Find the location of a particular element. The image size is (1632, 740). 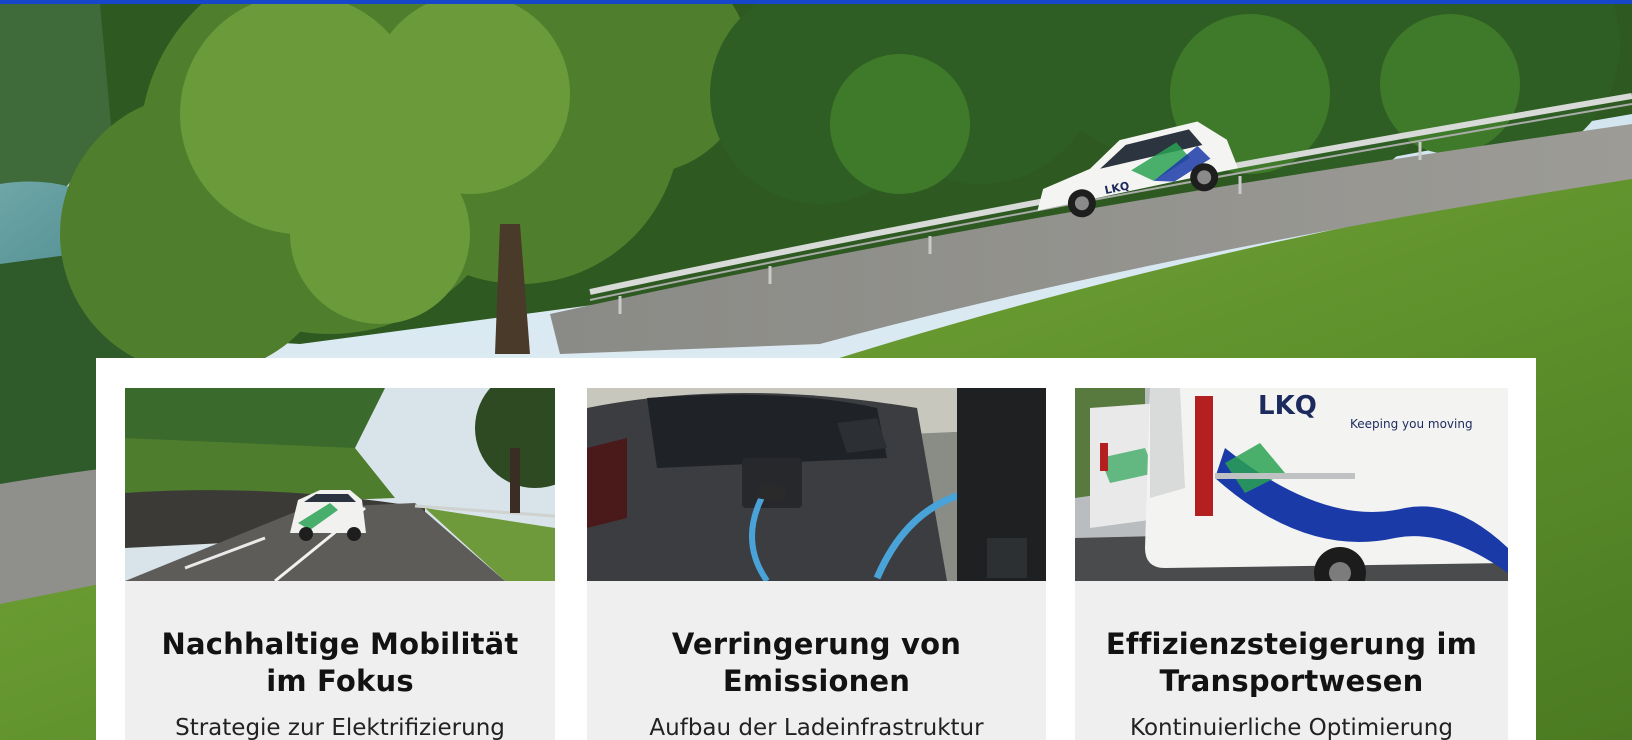

card-image-lakeside-road is located at coordinates (340, 484).